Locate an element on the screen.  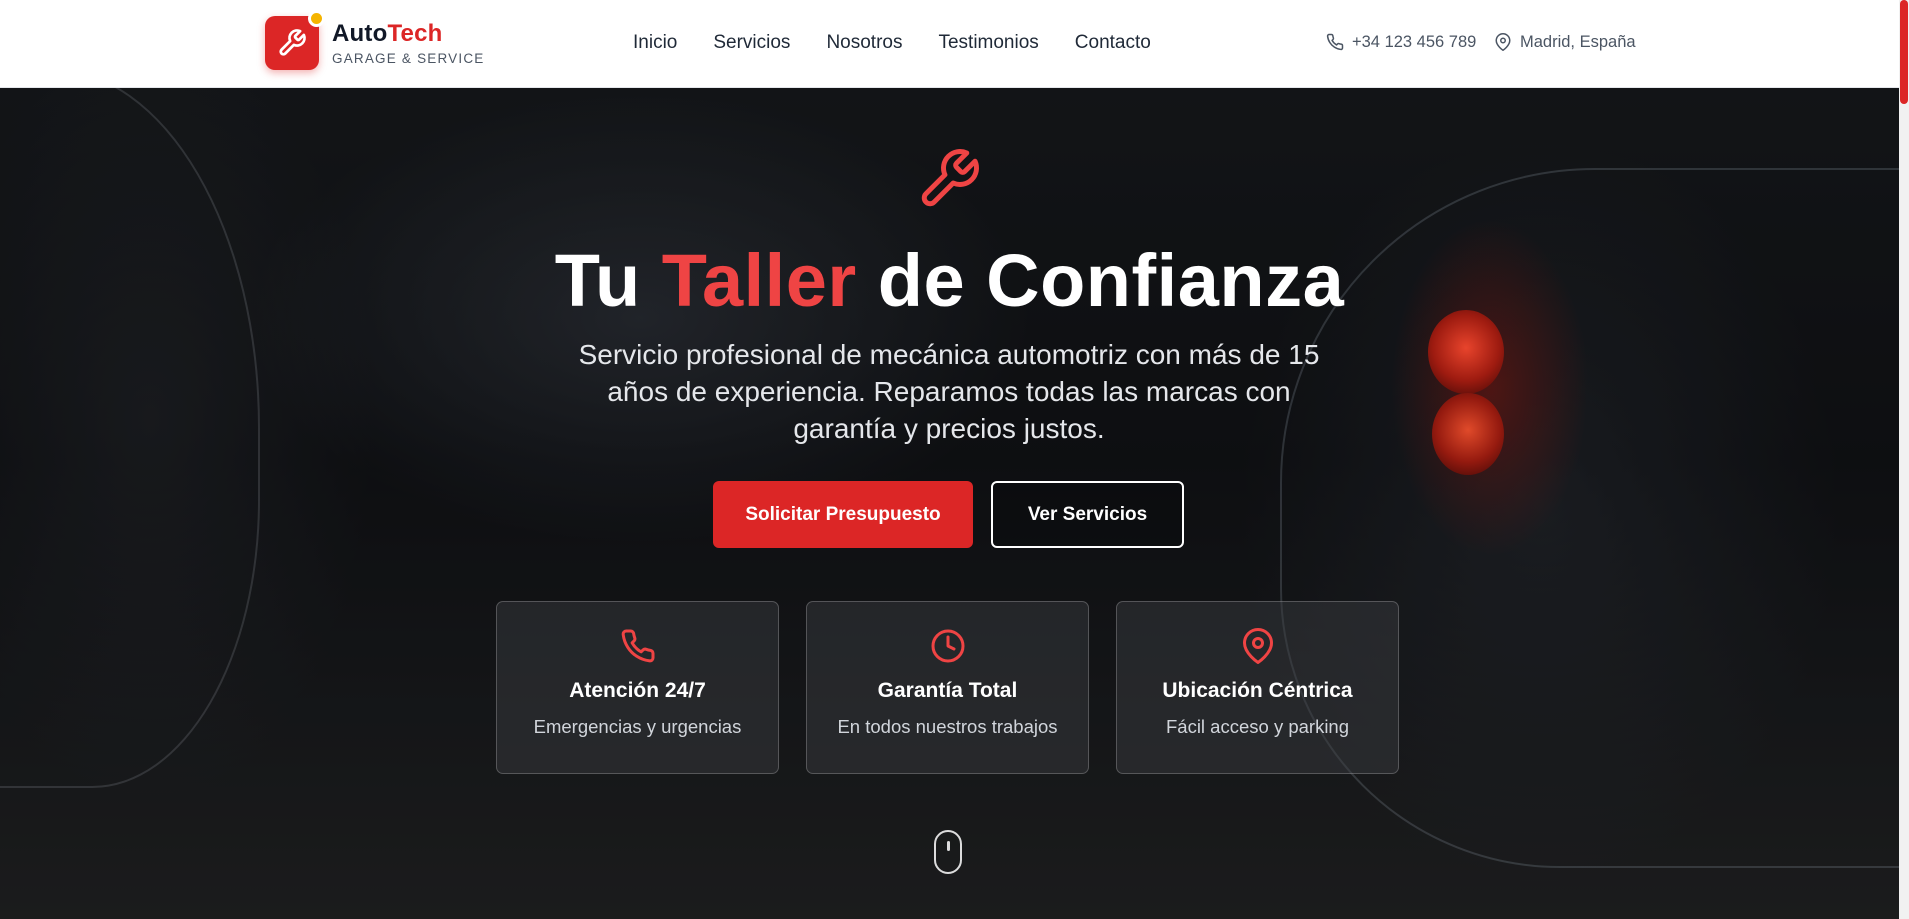
request-quote-button: Solicitar Presupuesto is located at coordinates (843, 514).